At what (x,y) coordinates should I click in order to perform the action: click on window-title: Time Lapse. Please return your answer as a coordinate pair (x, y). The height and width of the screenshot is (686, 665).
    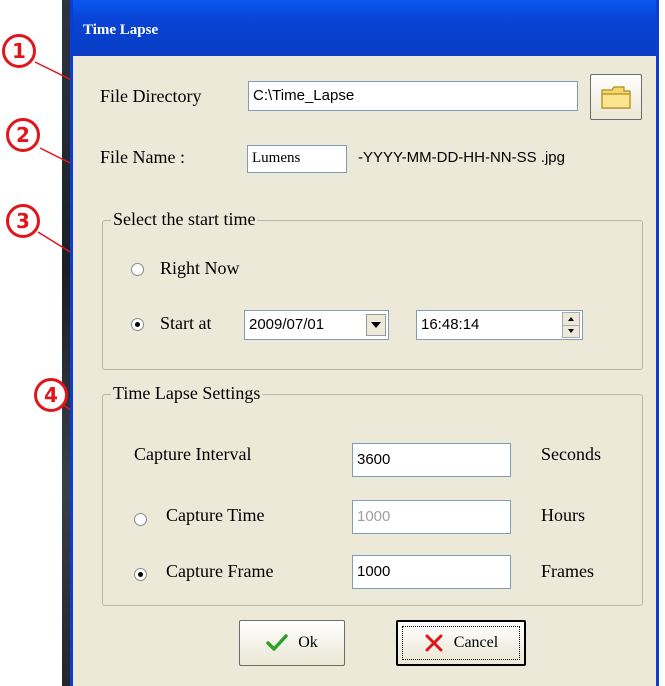
    Looking at the image, I should click on (121, 30).